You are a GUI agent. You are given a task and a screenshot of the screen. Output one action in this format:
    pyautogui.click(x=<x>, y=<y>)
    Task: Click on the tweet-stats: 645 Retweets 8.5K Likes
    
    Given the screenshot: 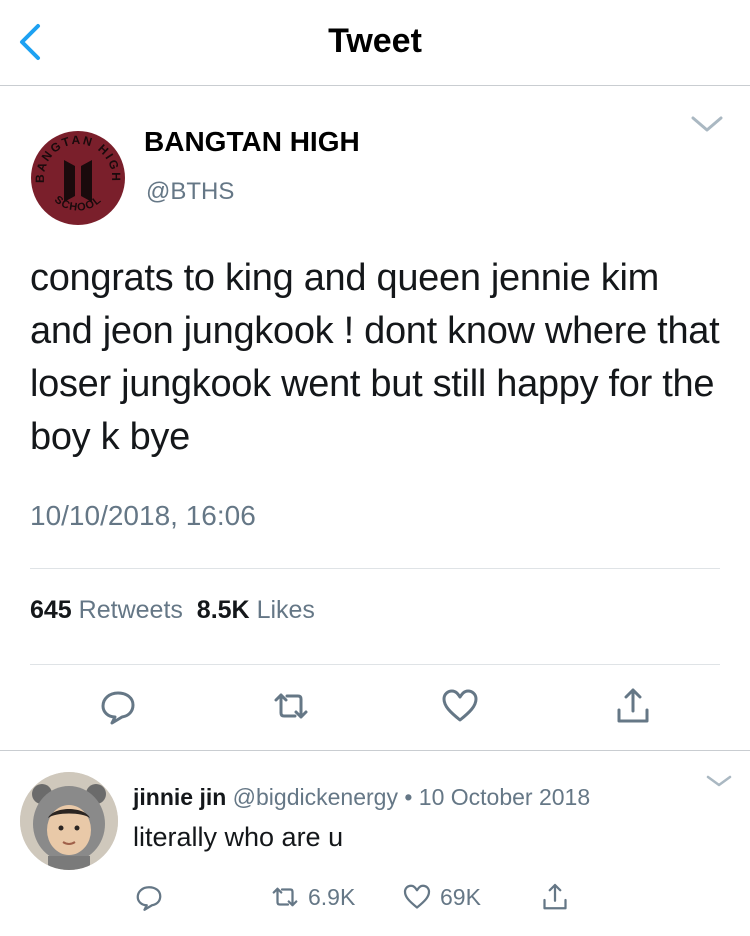 What is the action you would take?
    pyautogui.click(x=172, y=610)
    